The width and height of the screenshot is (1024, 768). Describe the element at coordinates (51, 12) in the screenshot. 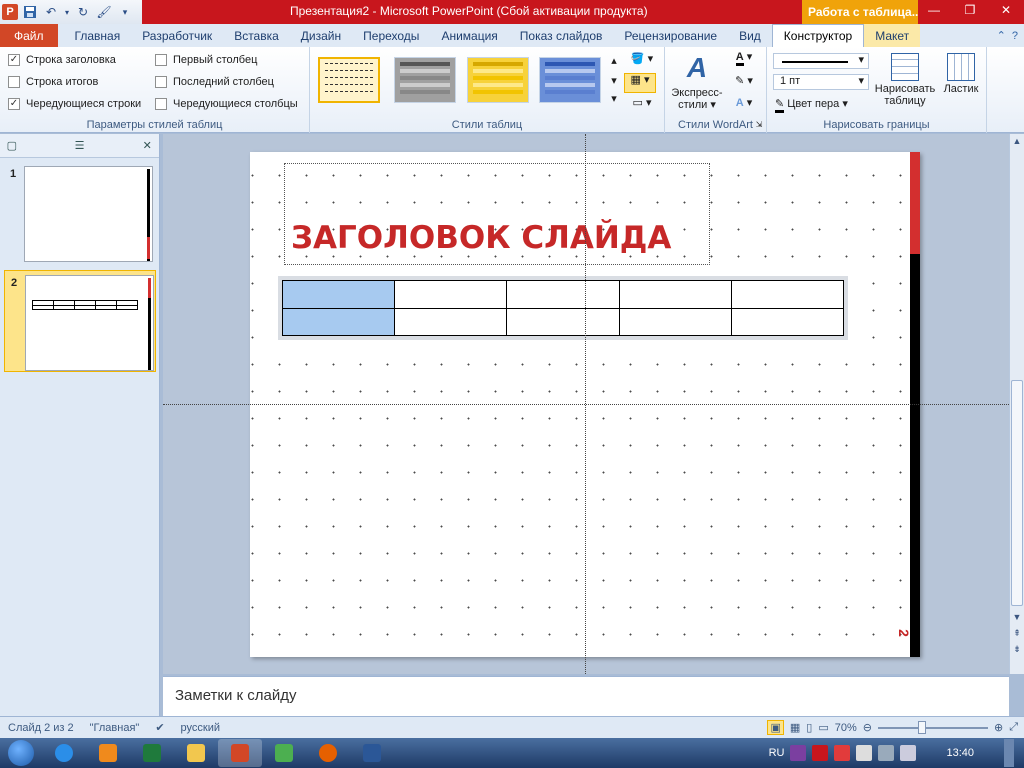

I see `undo-icon: ↶` at that location.